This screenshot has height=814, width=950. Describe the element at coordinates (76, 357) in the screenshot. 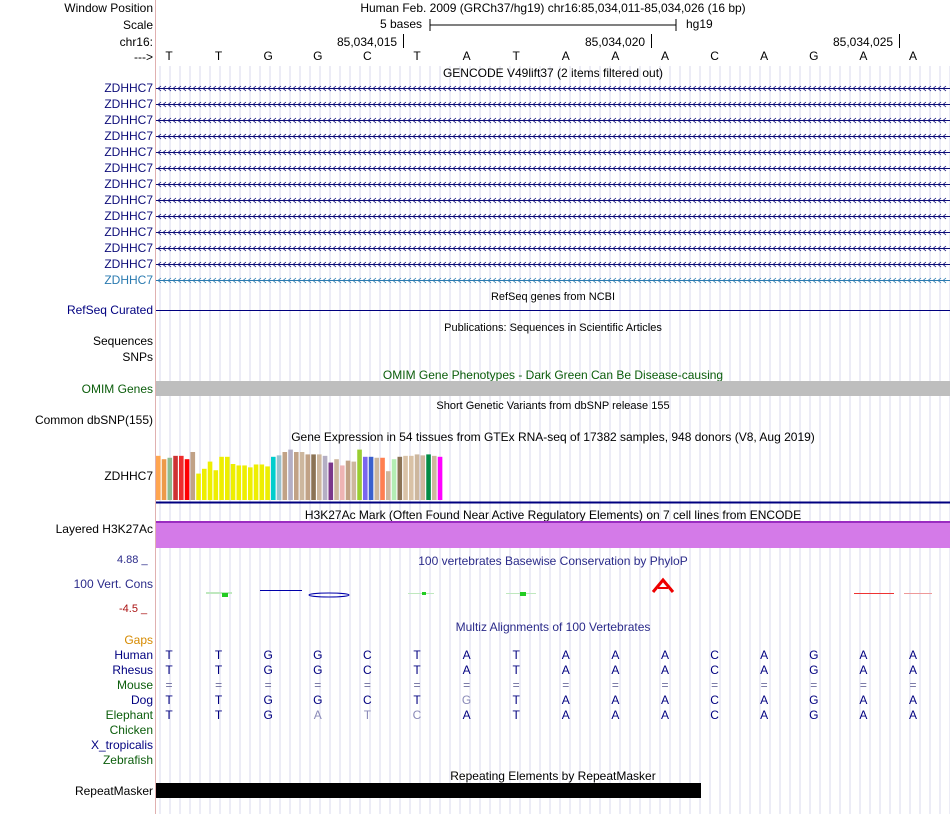

I see `snps-label: SNPs` at that location.